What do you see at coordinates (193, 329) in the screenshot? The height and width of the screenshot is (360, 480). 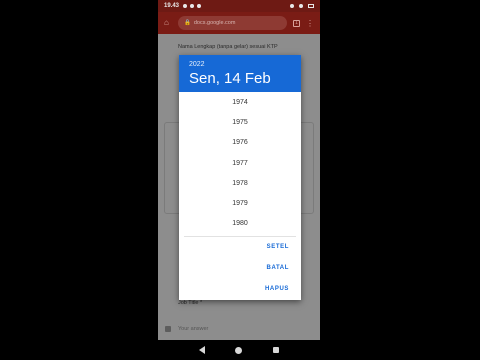 I see `answer-placeholder: Your answer` at bounding box center [193, 329].